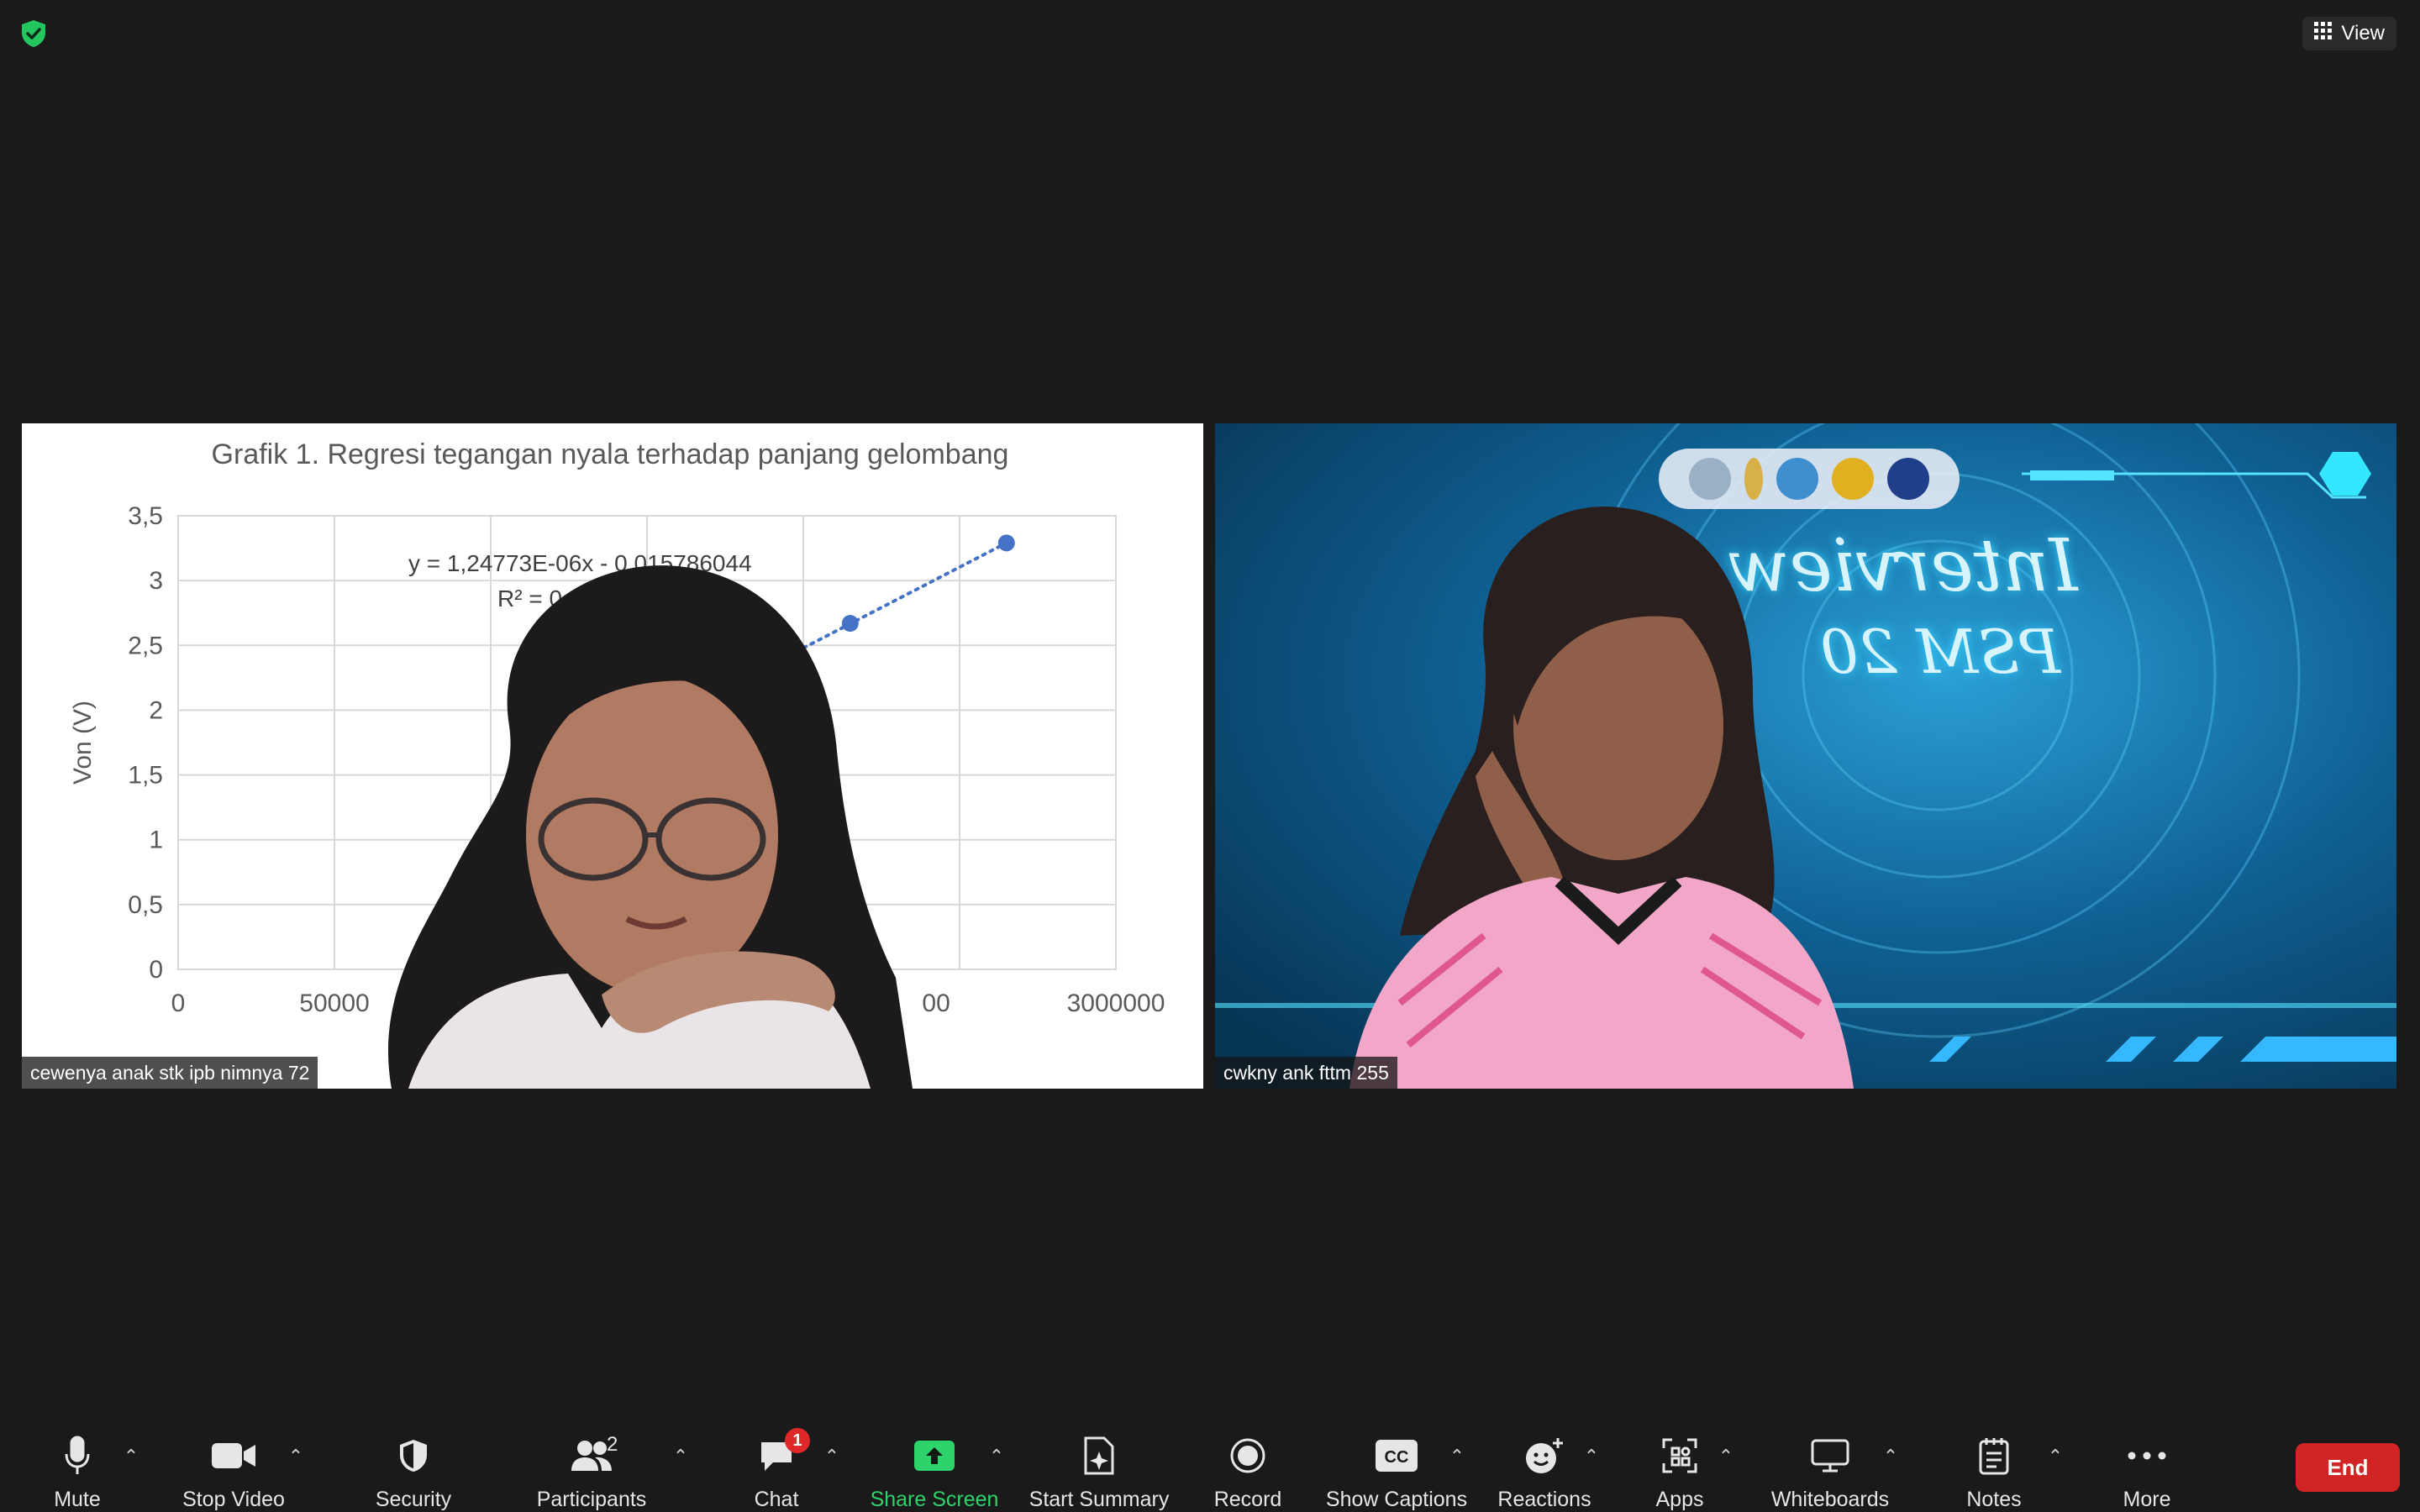 The width and height of the screenshot is (2420, 1512). I want to click on share-options-caret-icon: ⌃, so click(996, 1456).